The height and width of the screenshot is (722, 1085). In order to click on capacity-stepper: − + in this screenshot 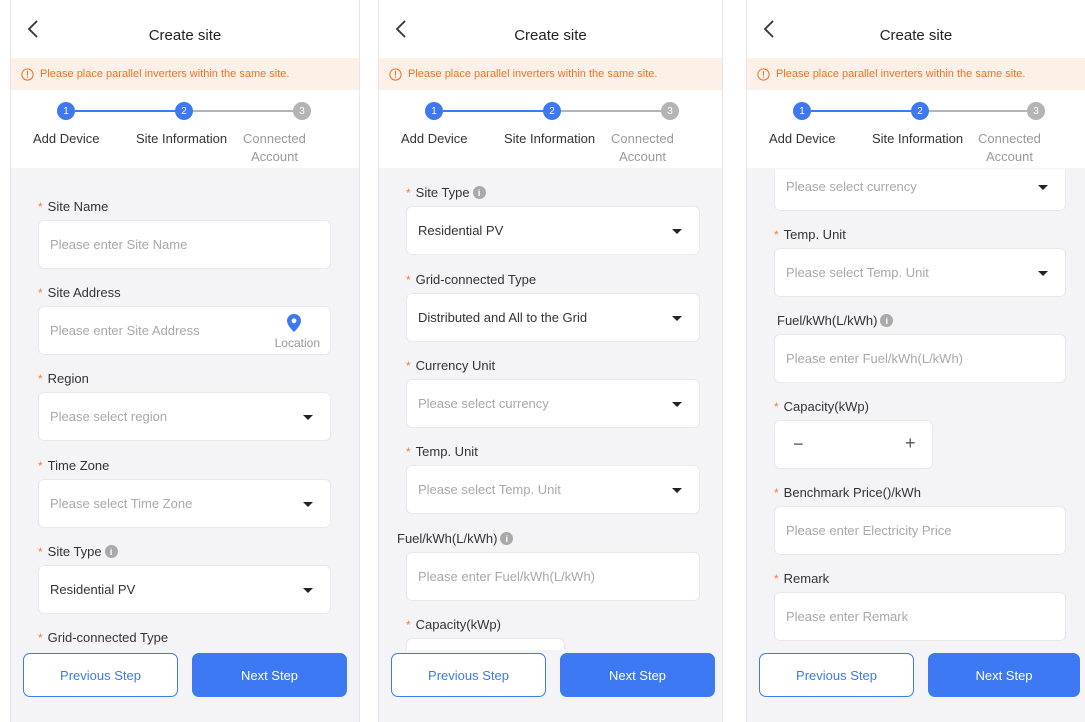, I will do `click(853, 444)`.